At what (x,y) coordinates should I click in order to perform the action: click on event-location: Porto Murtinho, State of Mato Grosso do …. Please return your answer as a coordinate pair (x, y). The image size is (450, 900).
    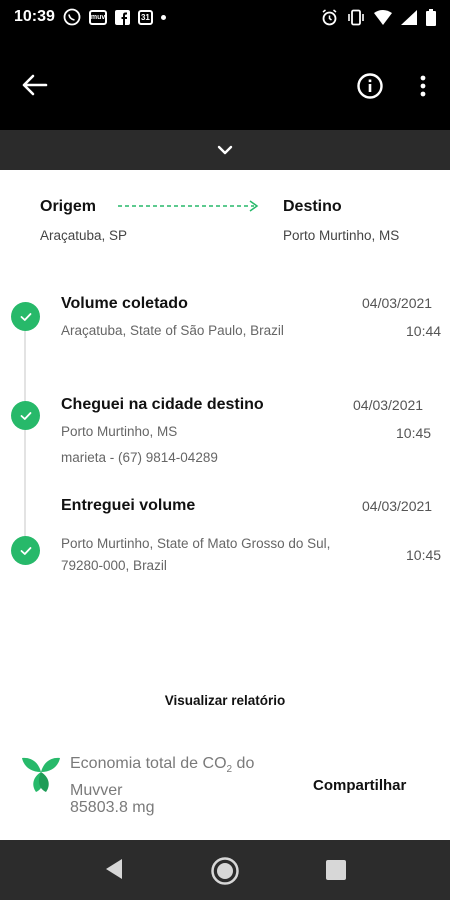
    Looking at the image, I should click on (196, 543).